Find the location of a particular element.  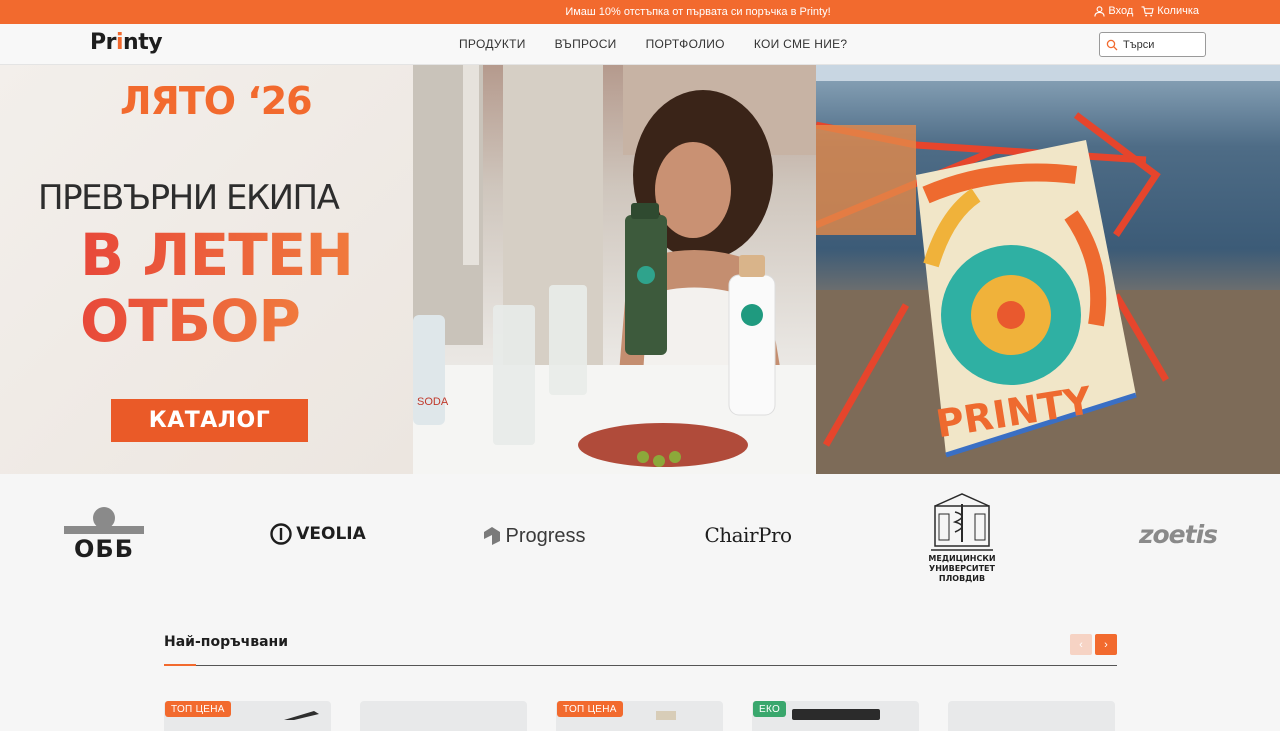

logo-veolia: VEOLIA is located at coordinates (318, 534).